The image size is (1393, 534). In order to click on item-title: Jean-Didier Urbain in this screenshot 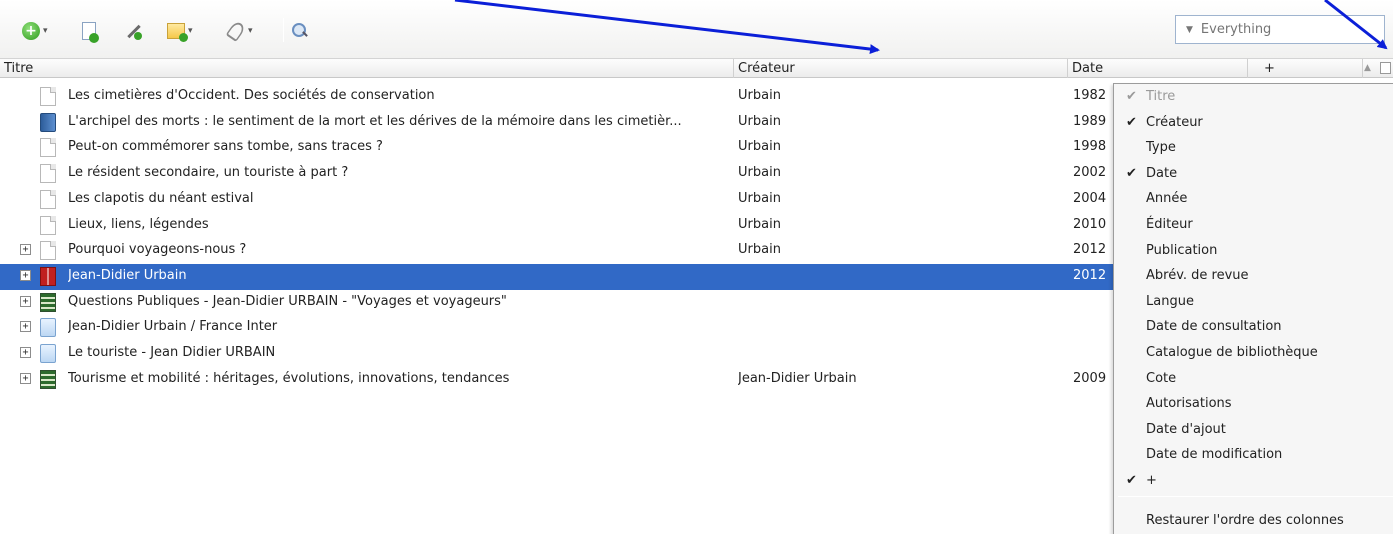, I will do `click(127, 275)`.